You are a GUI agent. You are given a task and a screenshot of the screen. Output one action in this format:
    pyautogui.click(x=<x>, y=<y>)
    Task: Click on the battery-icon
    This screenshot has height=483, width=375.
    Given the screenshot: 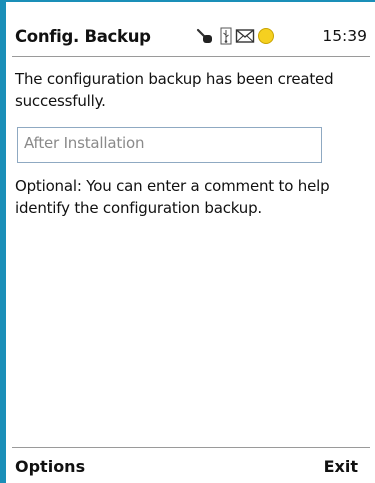 What is the action you would take?
    pyautogui.click(x=266, y=36)
    